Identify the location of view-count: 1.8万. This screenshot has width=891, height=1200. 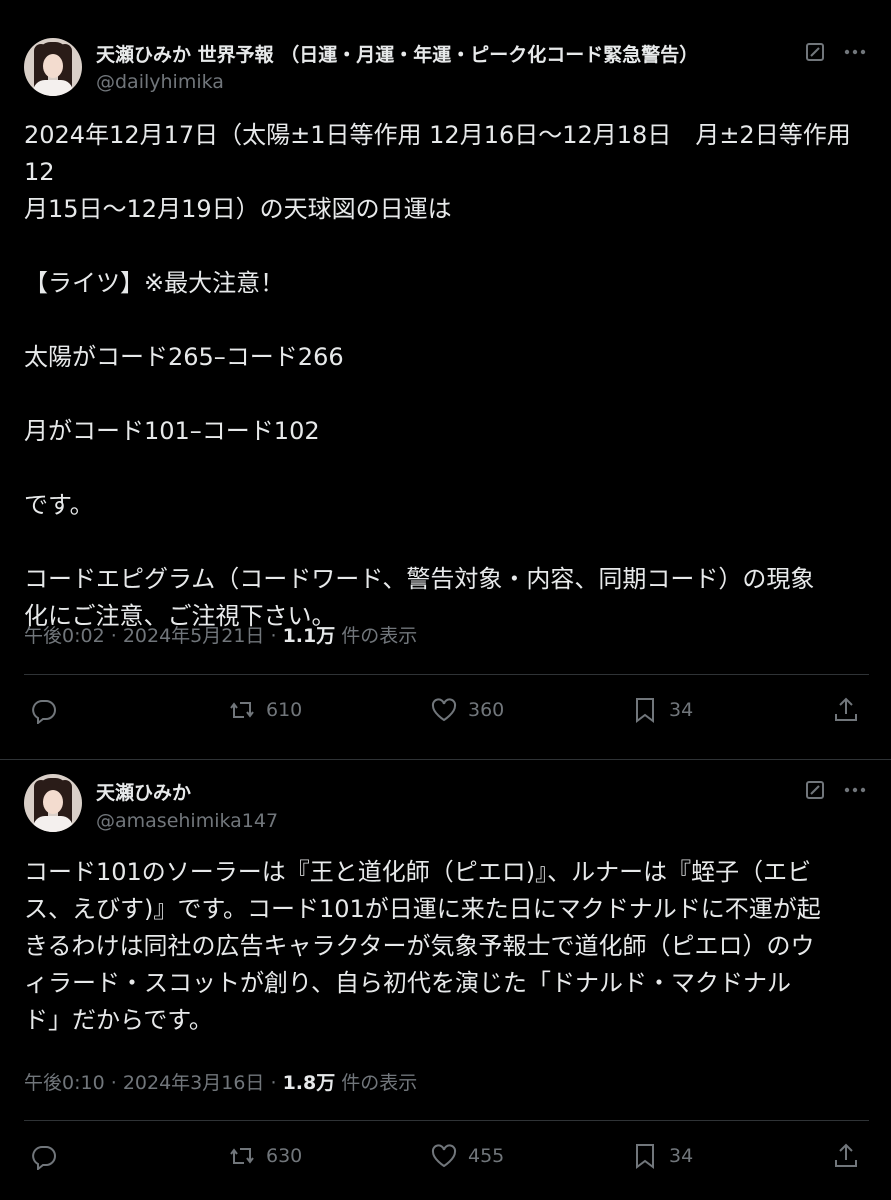
(309, 1083).